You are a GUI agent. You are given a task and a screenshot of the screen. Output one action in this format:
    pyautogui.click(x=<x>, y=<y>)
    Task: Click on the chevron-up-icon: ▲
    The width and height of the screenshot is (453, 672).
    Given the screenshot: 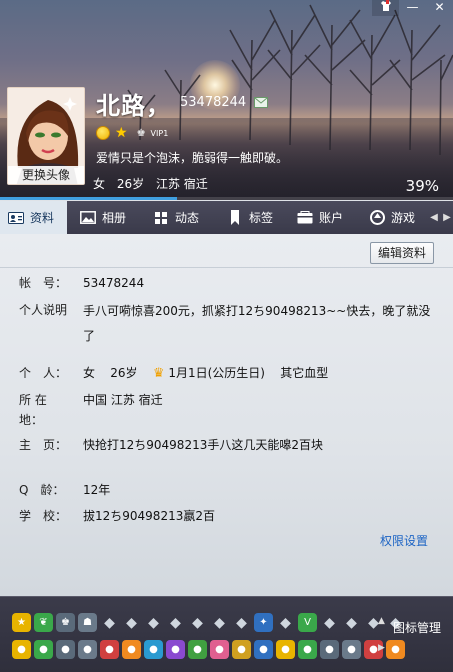 What is the action you would take?
    pyautogui.click(x=381, y=621)
    